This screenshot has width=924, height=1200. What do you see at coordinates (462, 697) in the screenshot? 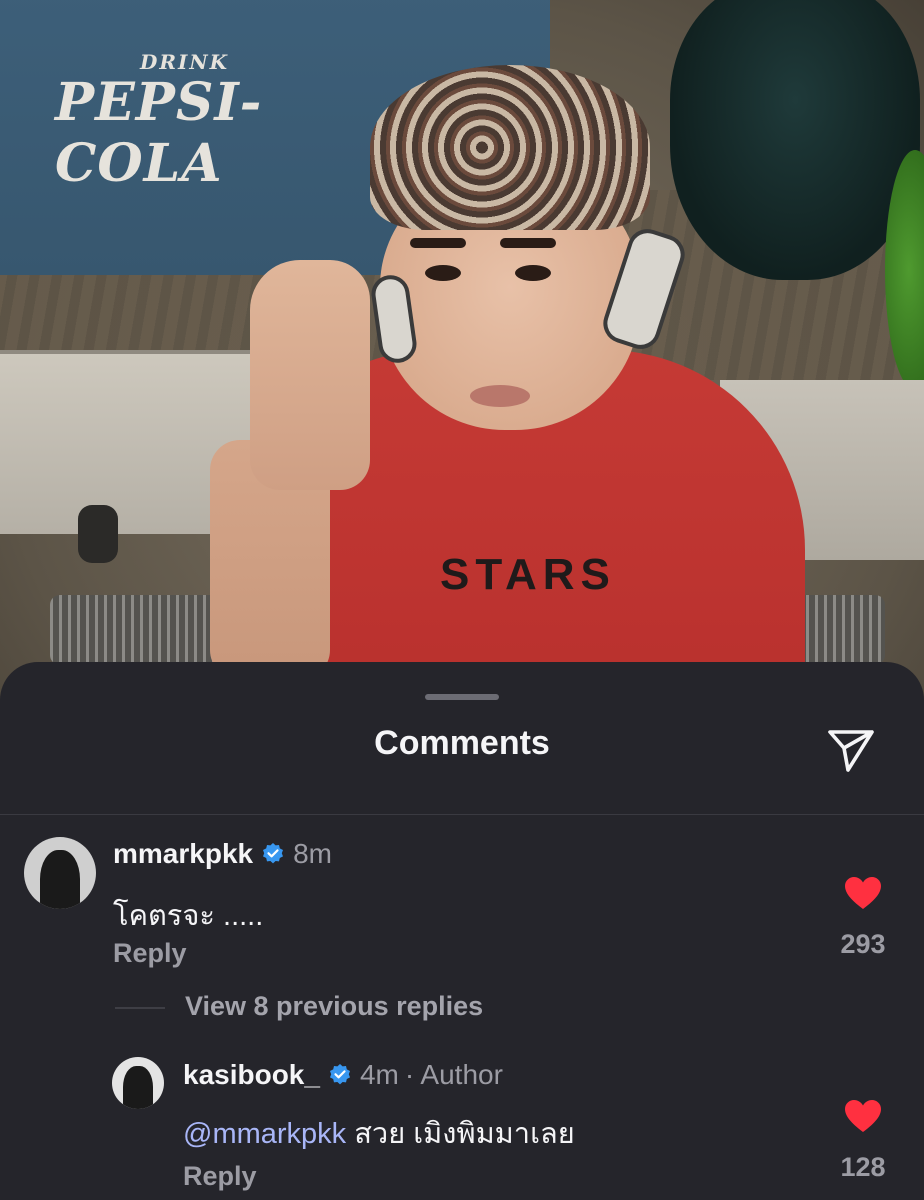
I see `sheet-drag-handle` at bounding box center [462, 697].